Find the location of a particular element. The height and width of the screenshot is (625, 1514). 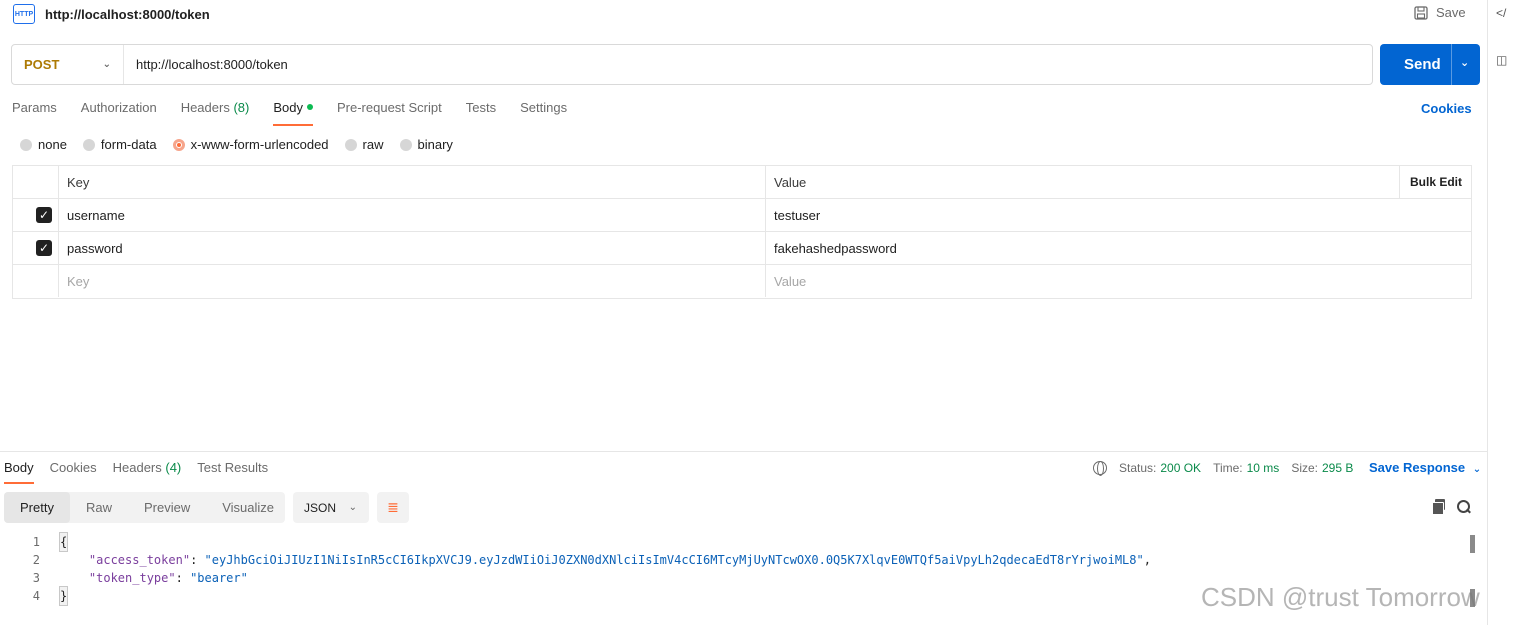

tab-headers: Headers (8) is located at coordinates (215, 113).